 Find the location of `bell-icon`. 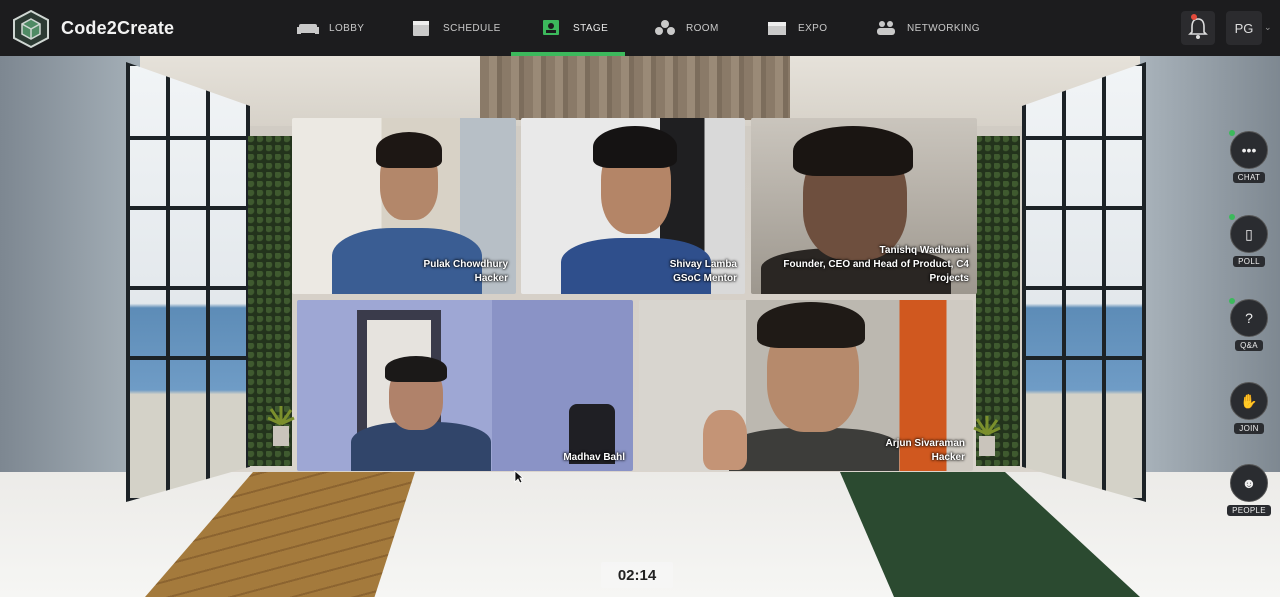

bell-icon is located at coordinates (1198, 28).